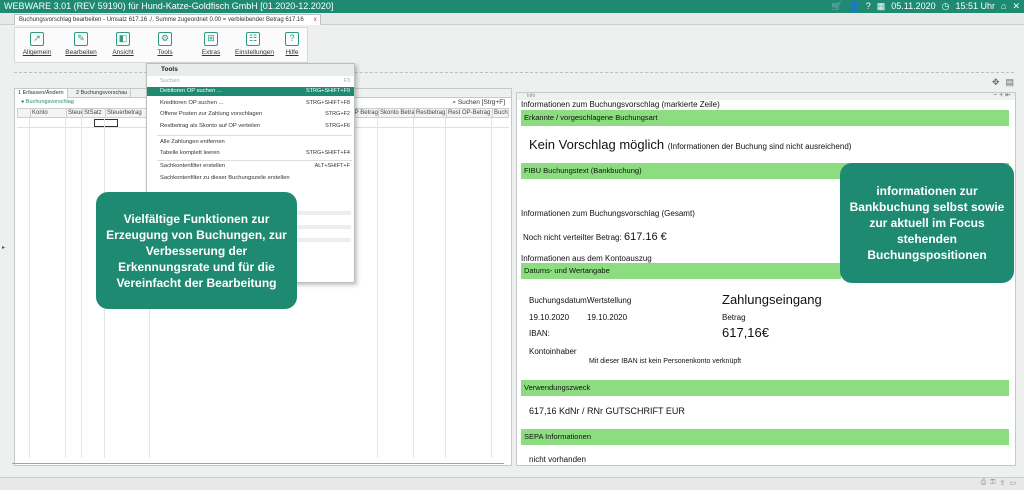  I want to click on calendar-icon: ▦, so click(881, 6).